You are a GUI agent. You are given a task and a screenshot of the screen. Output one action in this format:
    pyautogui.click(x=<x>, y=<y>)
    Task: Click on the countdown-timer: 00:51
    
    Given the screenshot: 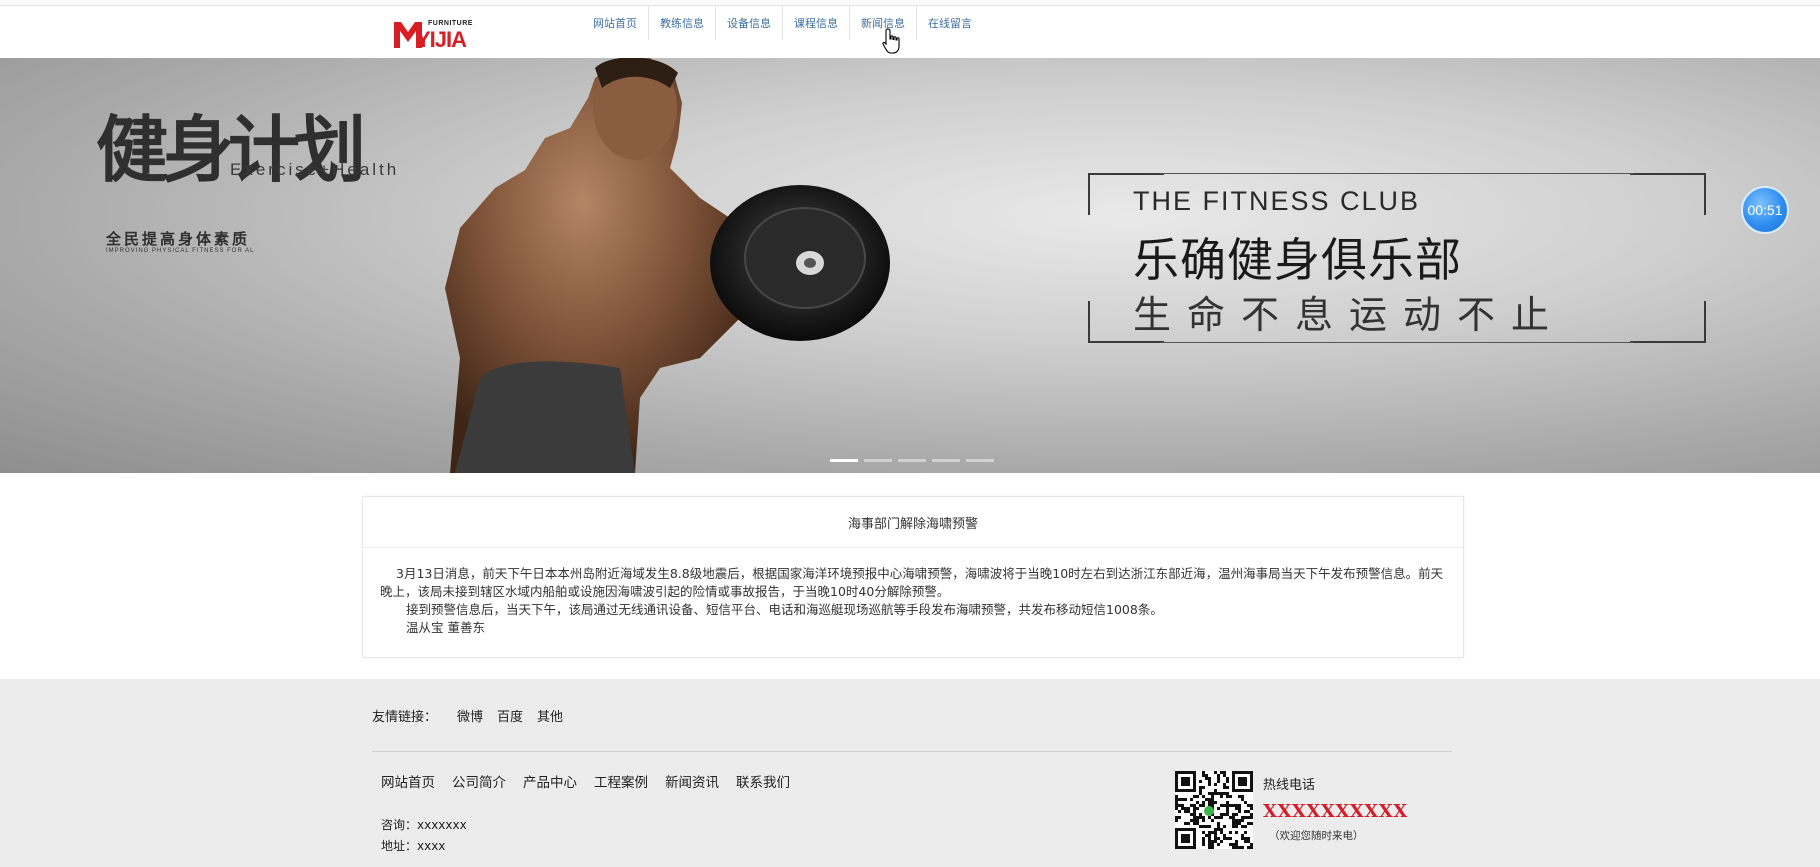 What is the action you would take?
    pyautogui.click(x=1765, y=210)
    